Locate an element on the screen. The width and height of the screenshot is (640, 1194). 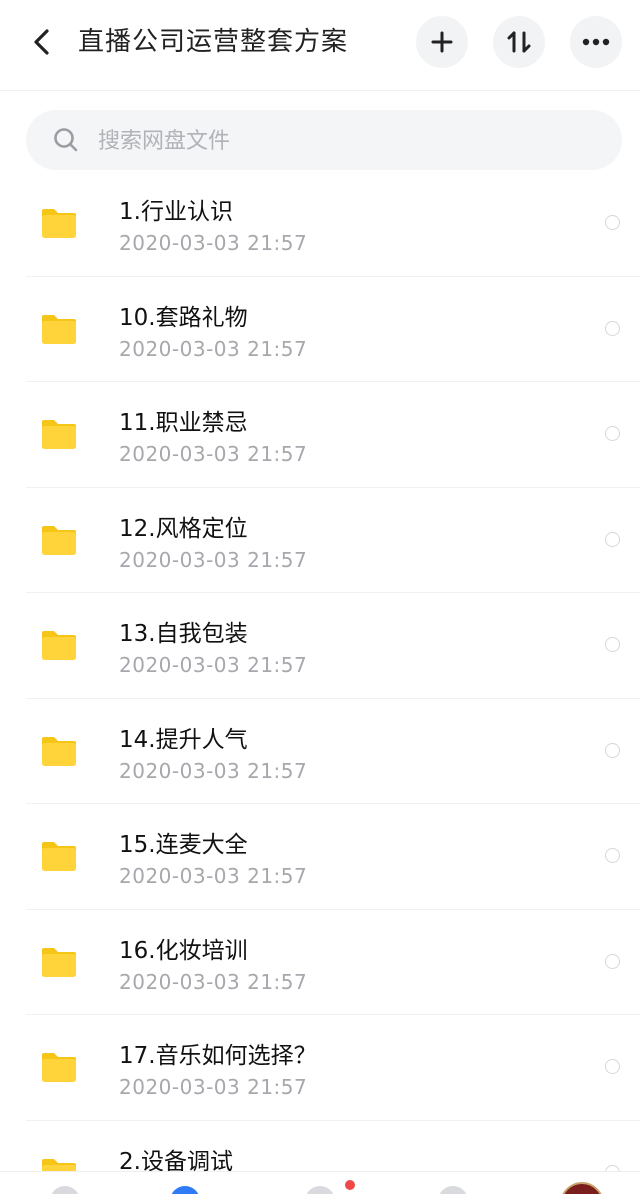
sort-button is located at coordinates (519, 42).